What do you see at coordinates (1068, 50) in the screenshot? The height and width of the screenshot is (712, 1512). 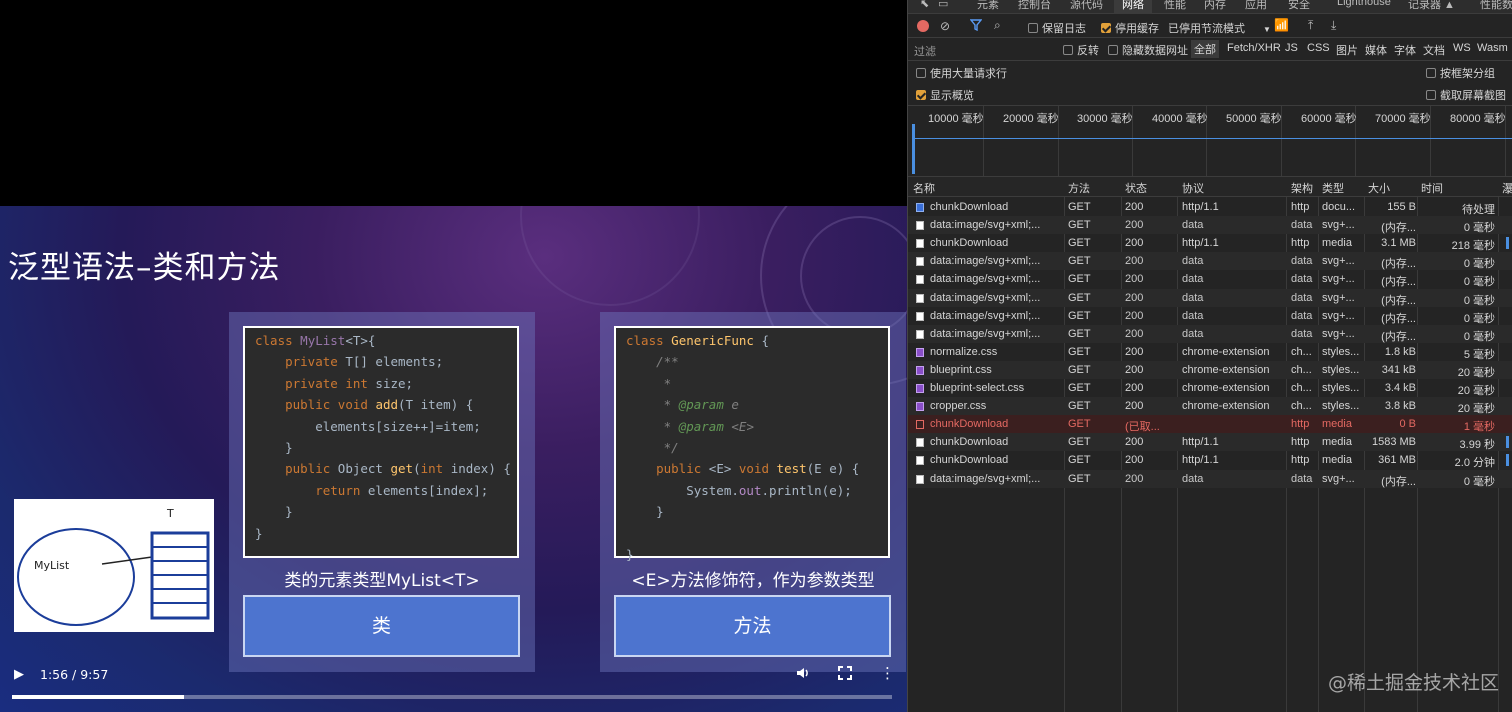 I see `invert-checkbox` at bounding box center [1068, 50].